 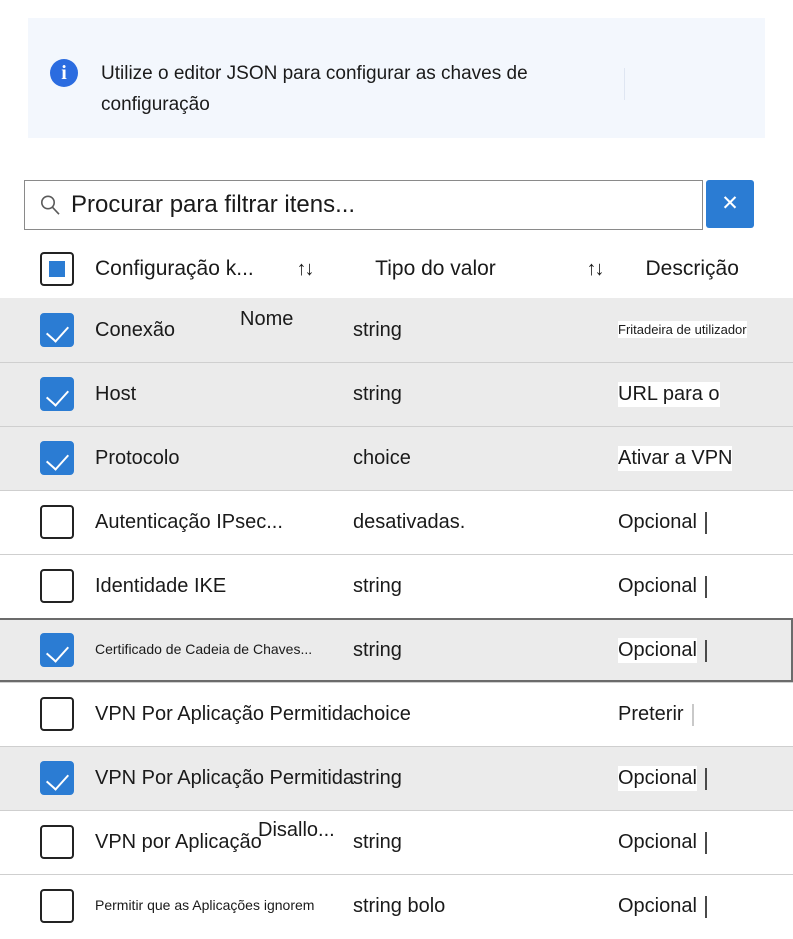 What do you see at coordinates (435, 268) in the screenshot?
I see `column-header-type: Tipo do valor` at bounding box center [435, 268].